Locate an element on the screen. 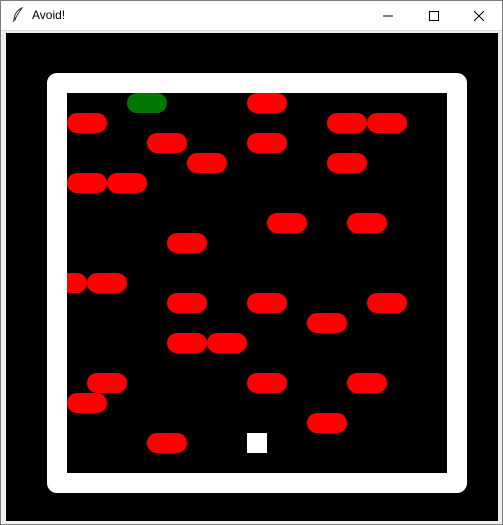 This screenshot has height=525, width=503. close-button is located at coordinates (479, 15).